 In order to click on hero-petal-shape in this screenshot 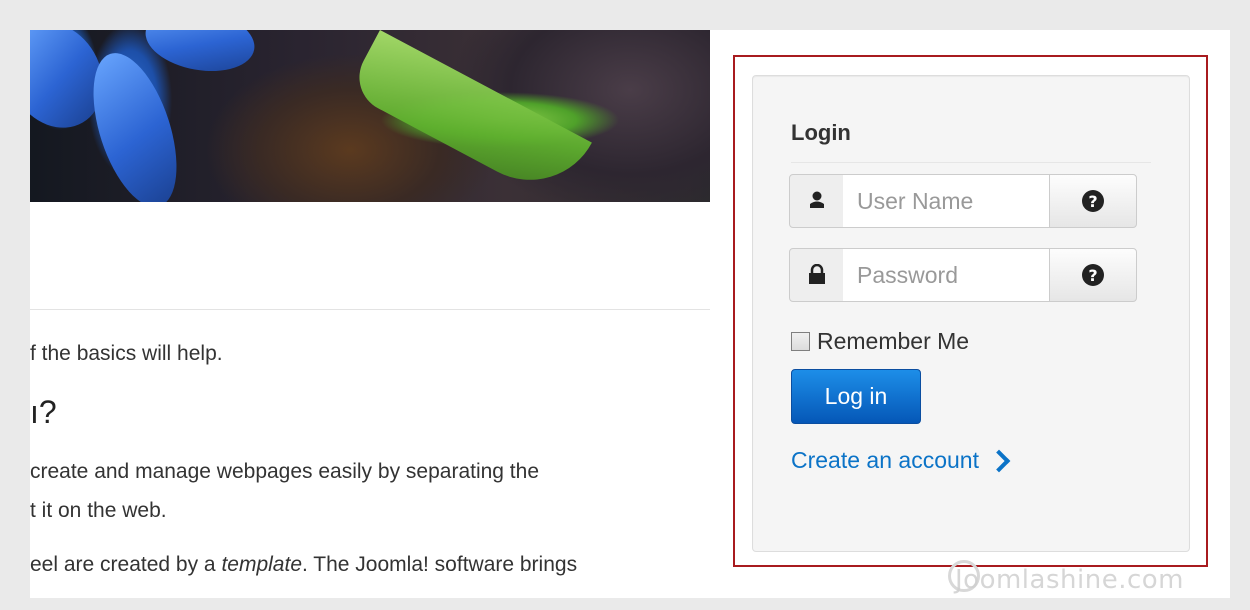, I will do `click(200, 55)`.